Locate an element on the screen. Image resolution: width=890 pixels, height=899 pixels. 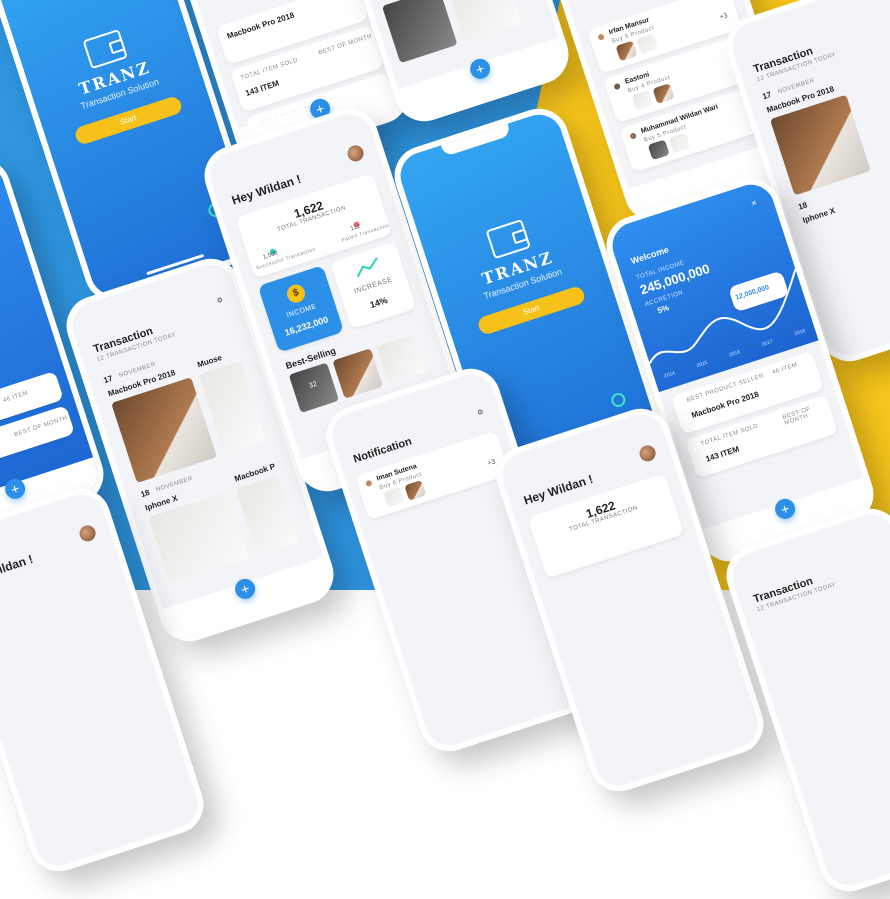
best-seller-item: Macbook Pro 2018 is located at coordinates (260, 25).